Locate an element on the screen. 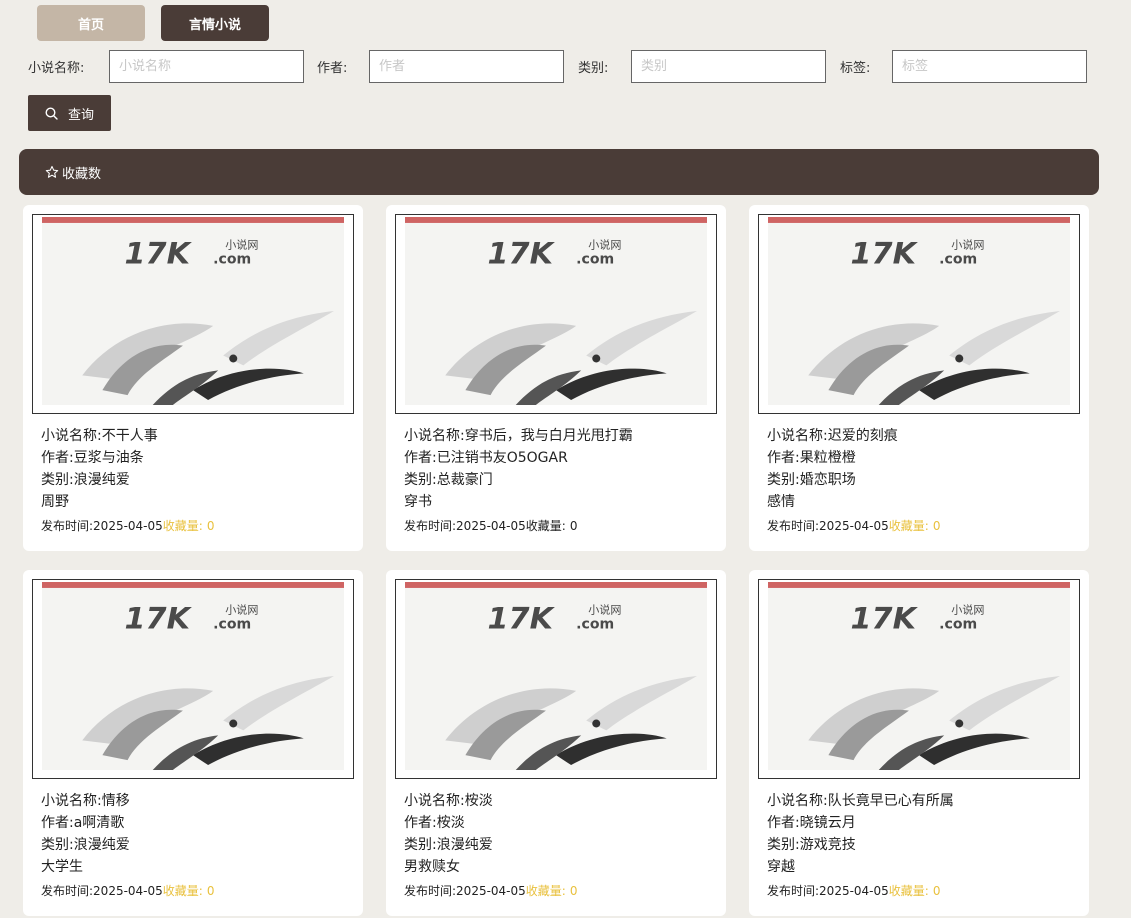 The height and width of the screenshot is (918, 1131). novel-name-input is located at coordinates (206, 66).